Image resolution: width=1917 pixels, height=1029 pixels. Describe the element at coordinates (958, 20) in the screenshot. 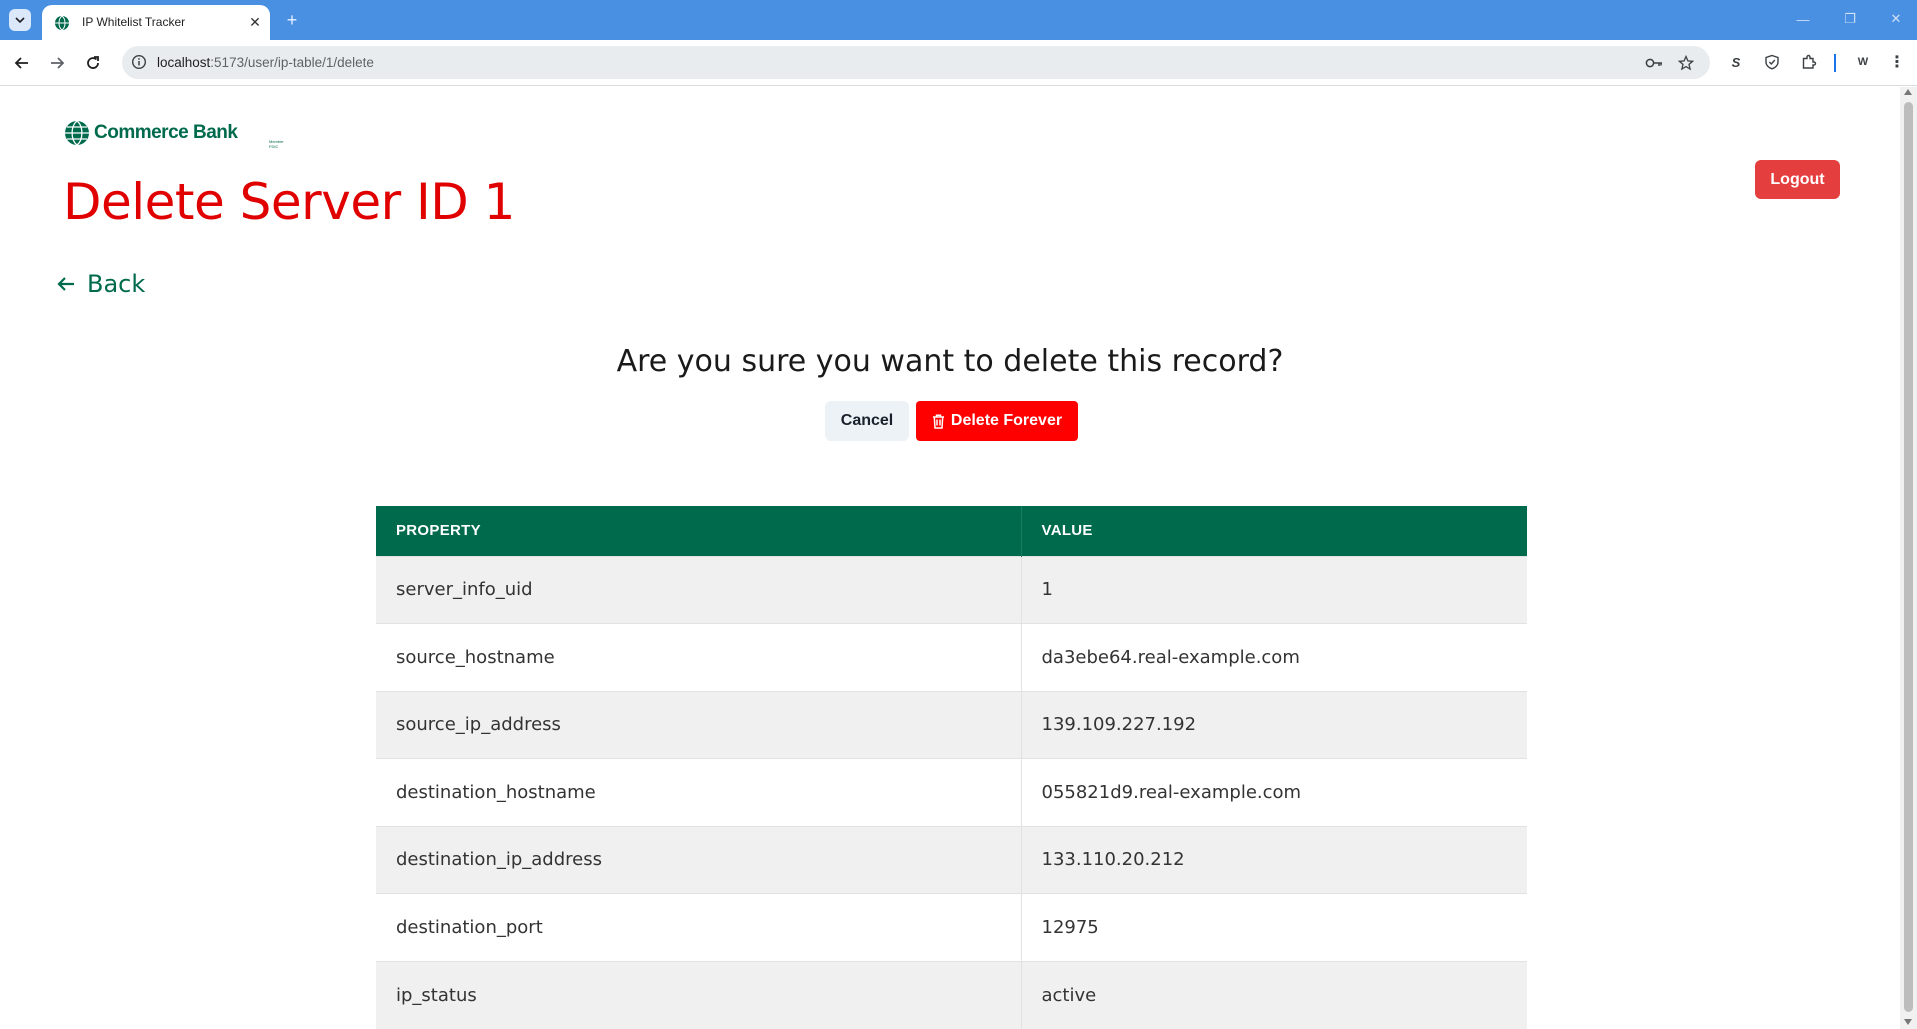

I see `browser-tab-bar: IP Whitelist Tracker ✕ + — ❐ ✕` at that location.